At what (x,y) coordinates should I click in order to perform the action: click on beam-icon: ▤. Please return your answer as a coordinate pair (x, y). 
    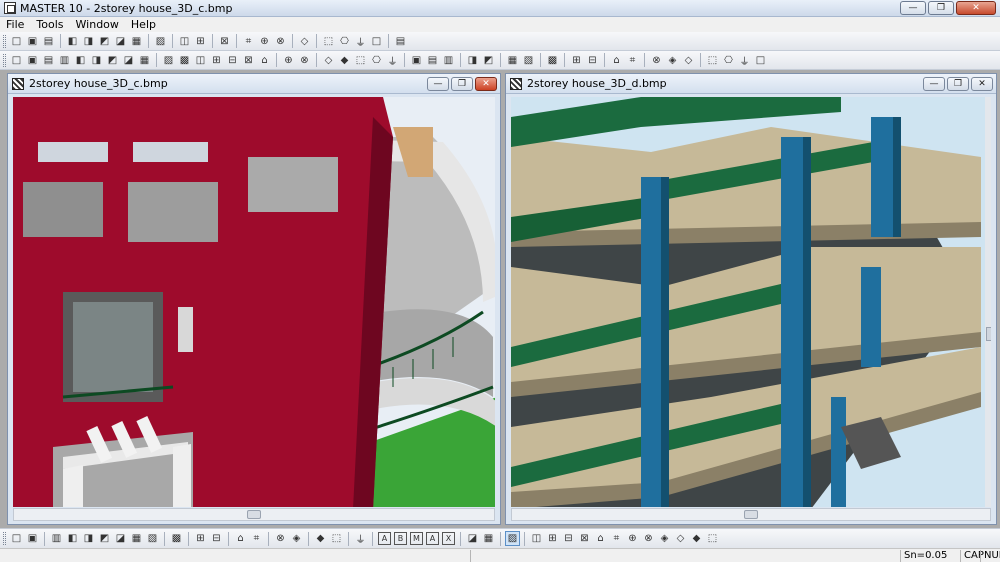
    Looking at the image, I should click on (48, 60).